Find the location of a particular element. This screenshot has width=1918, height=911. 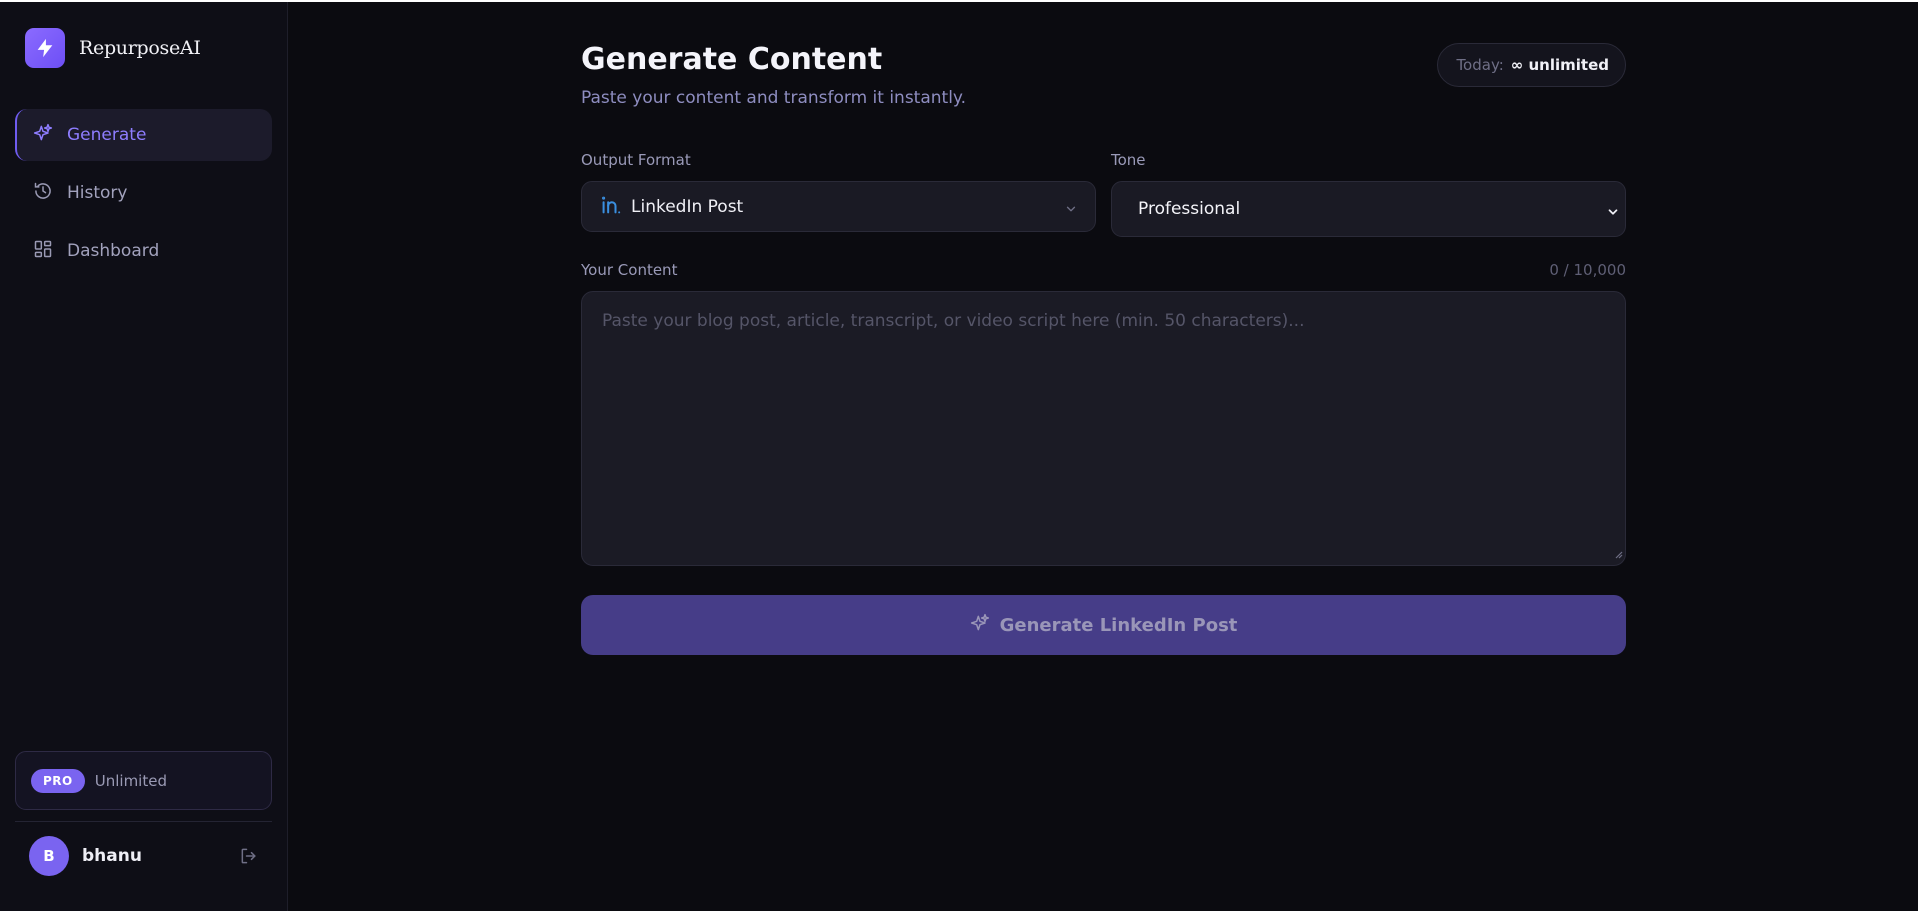

logout-icon is located at coordinates (249, 858).